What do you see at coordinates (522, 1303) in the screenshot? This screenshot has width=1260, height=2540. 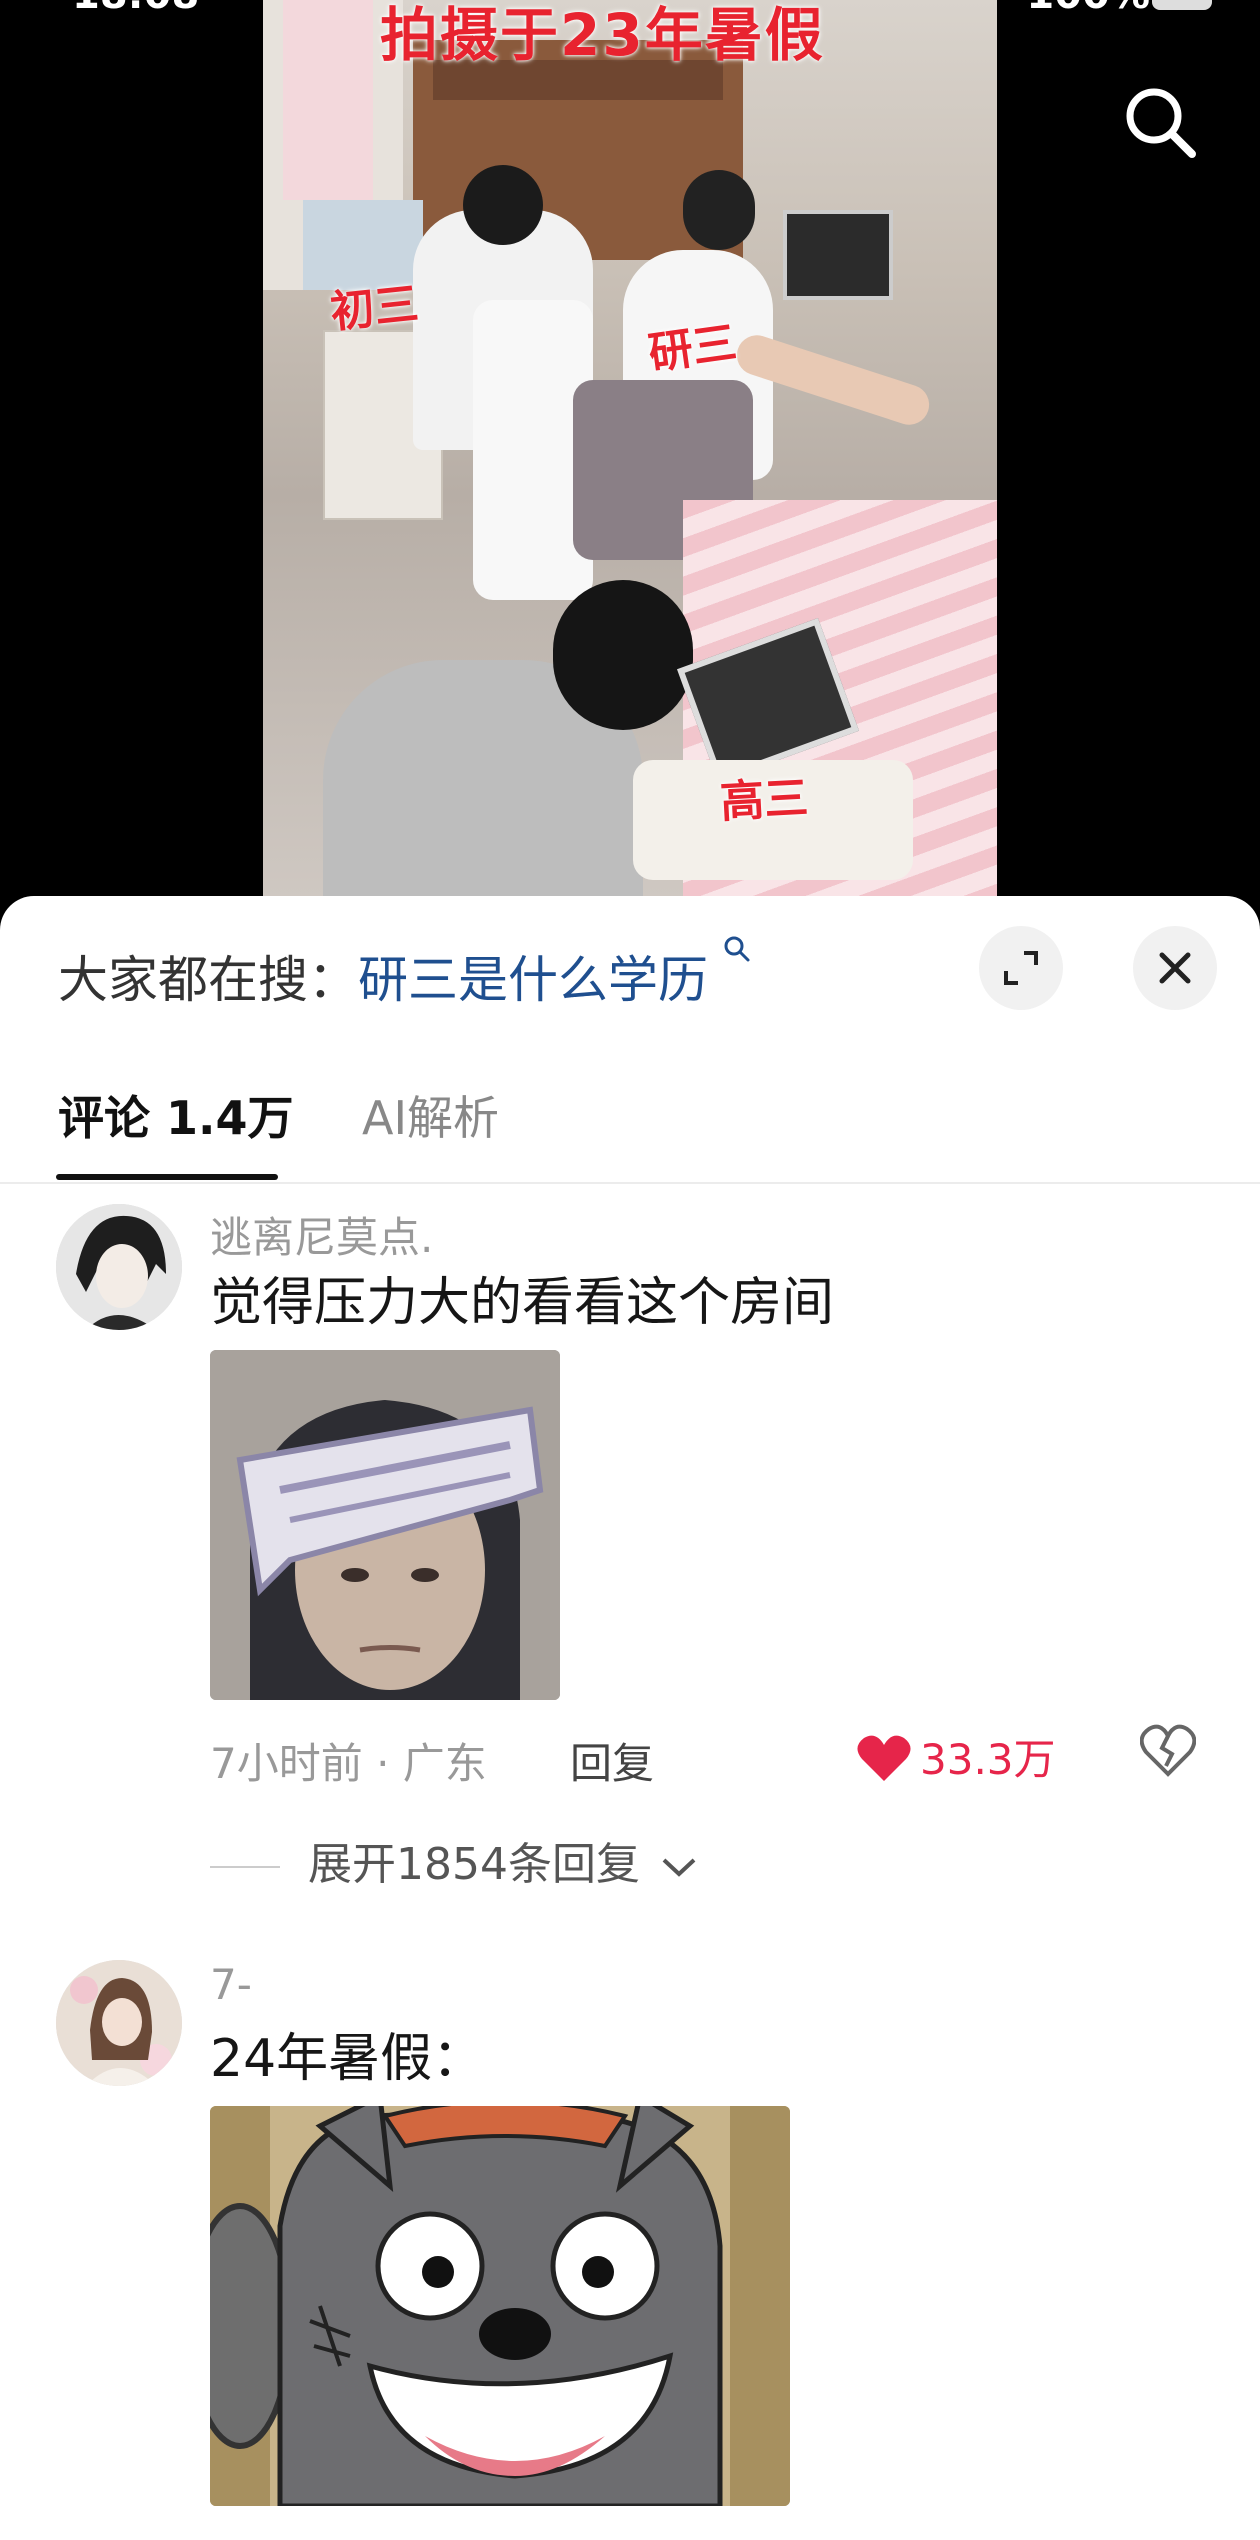 I see `comment-text: 觉得压力大的看看这个房间` at bounding box center [522, 1303].